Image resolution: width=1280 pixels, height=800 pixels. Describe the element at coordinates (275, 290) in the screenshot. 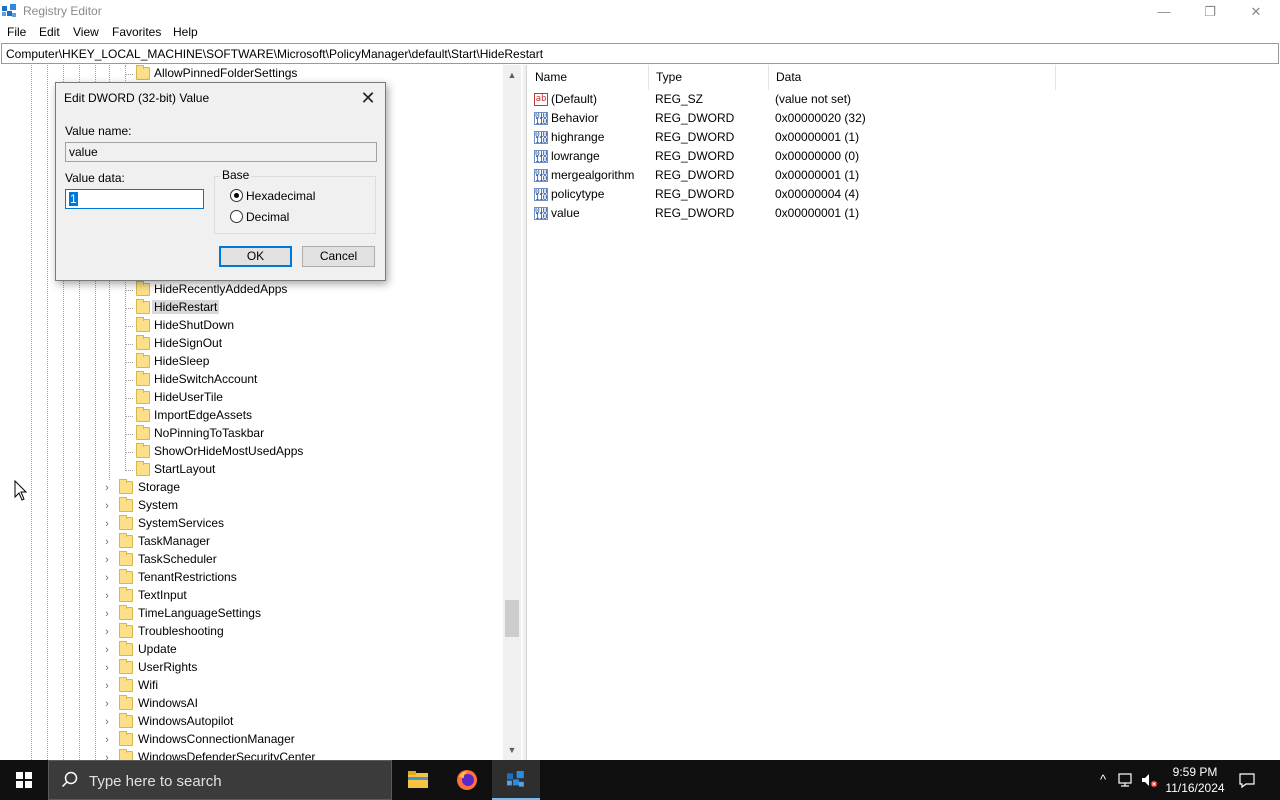

I see `tree-item-hiderecentlyaddedapps: HideRecentlyAddedApps` at that location.